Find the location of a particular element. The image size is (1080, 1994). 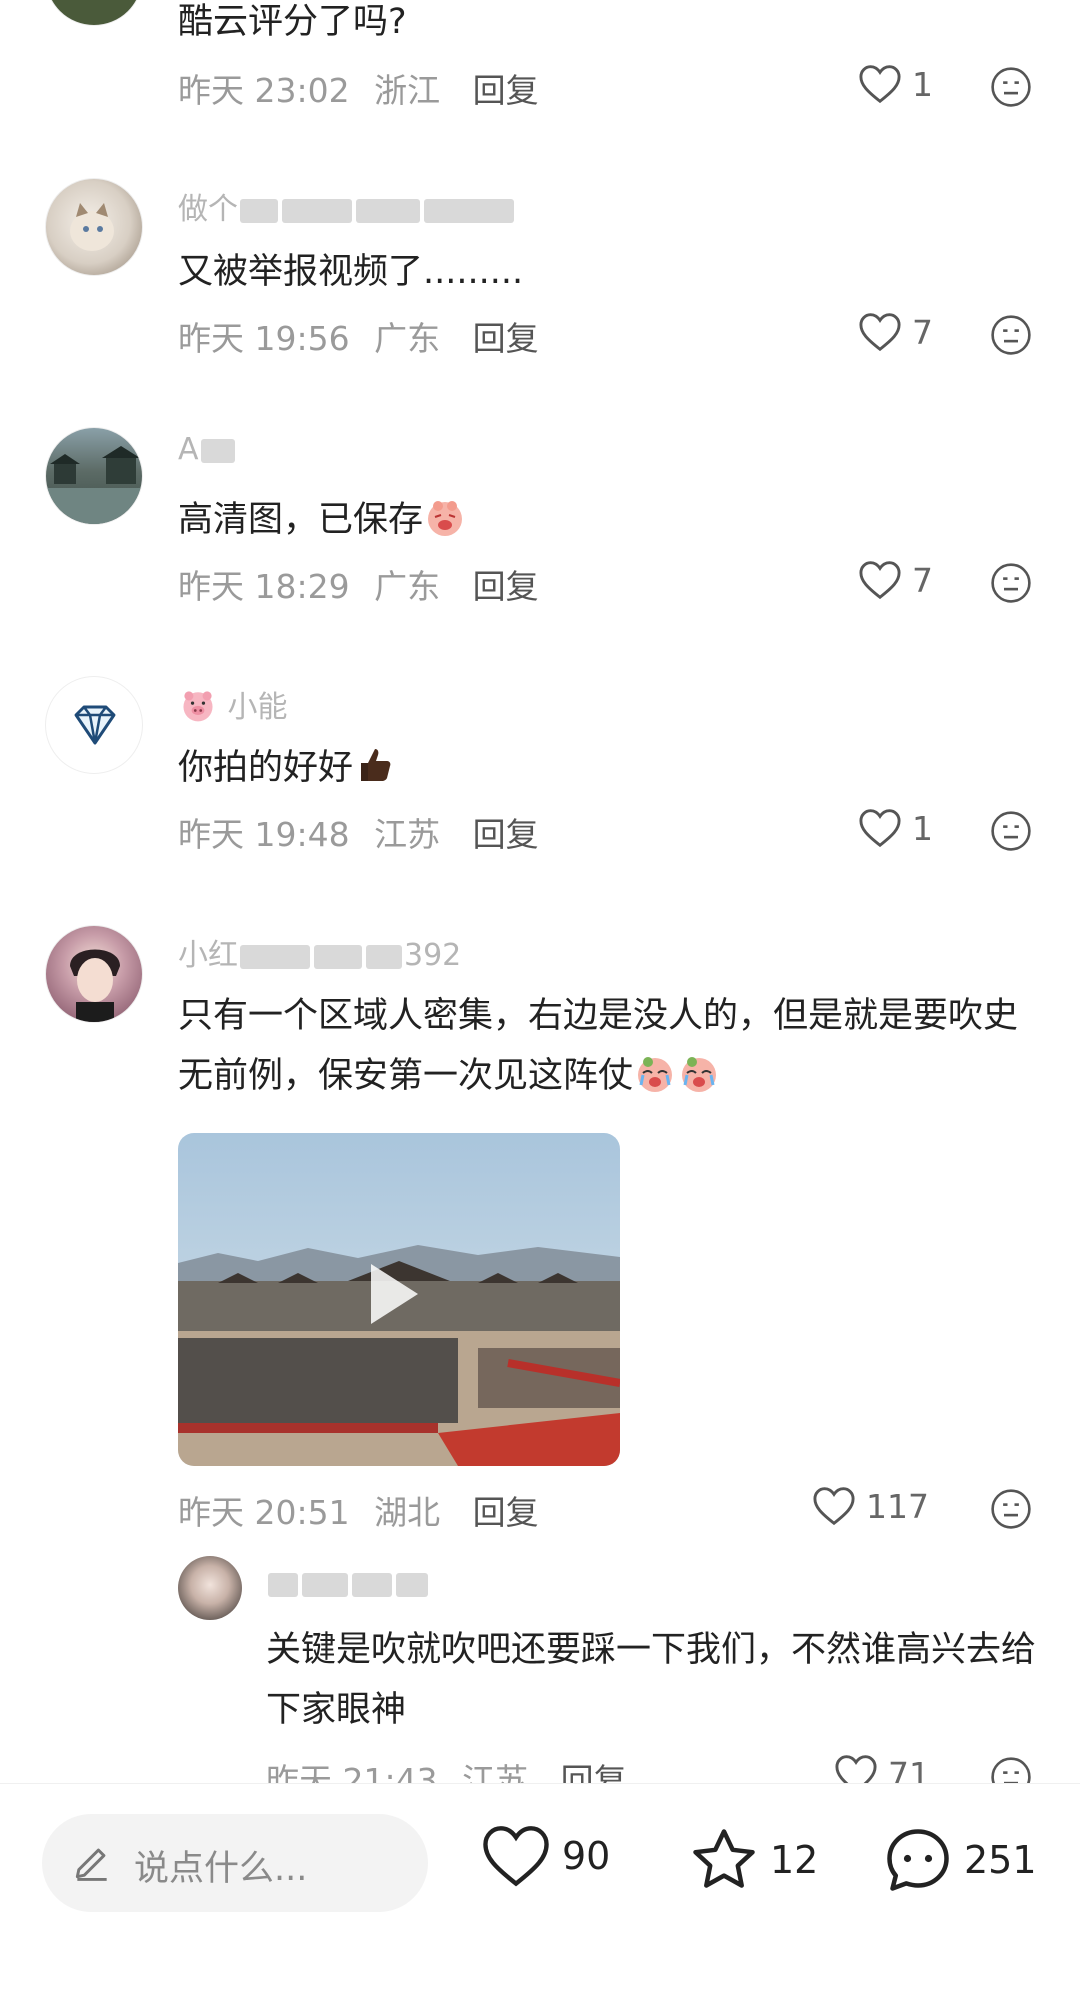

comment-username: 小能 is located at coordinates (233, 705).